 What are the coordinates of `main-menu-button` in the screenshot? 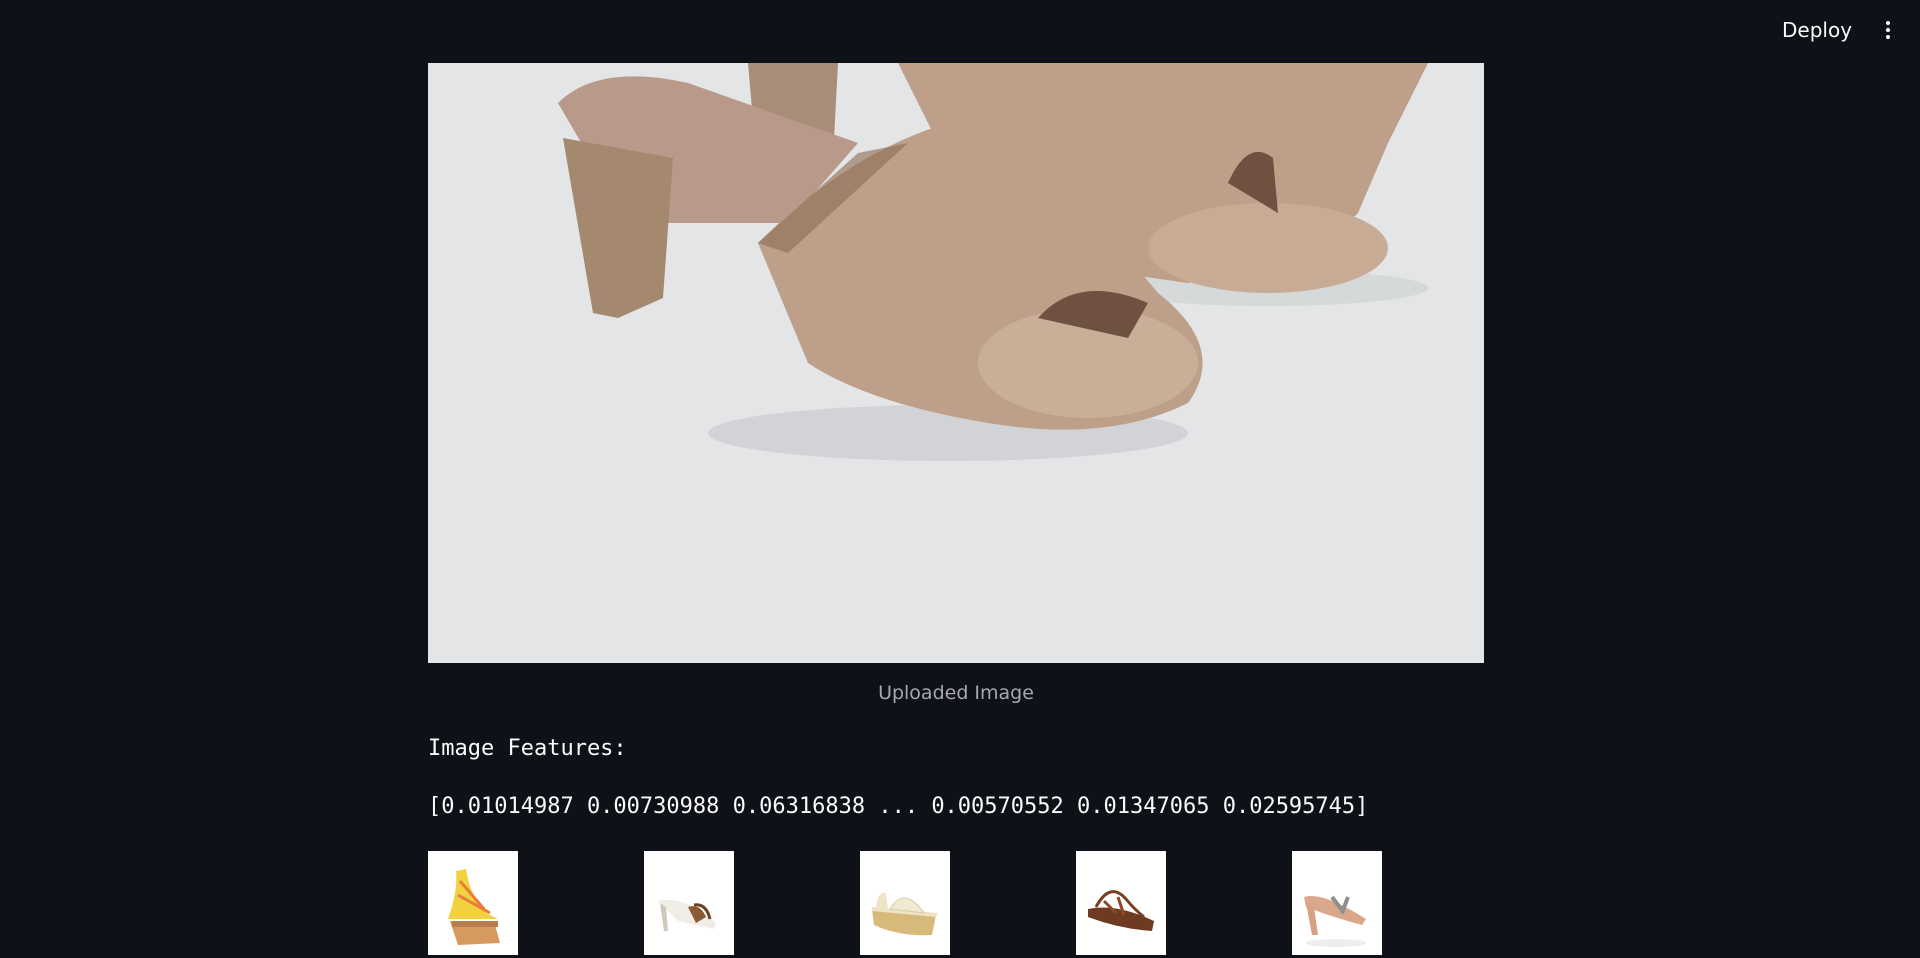 It's located at (1888, 30).